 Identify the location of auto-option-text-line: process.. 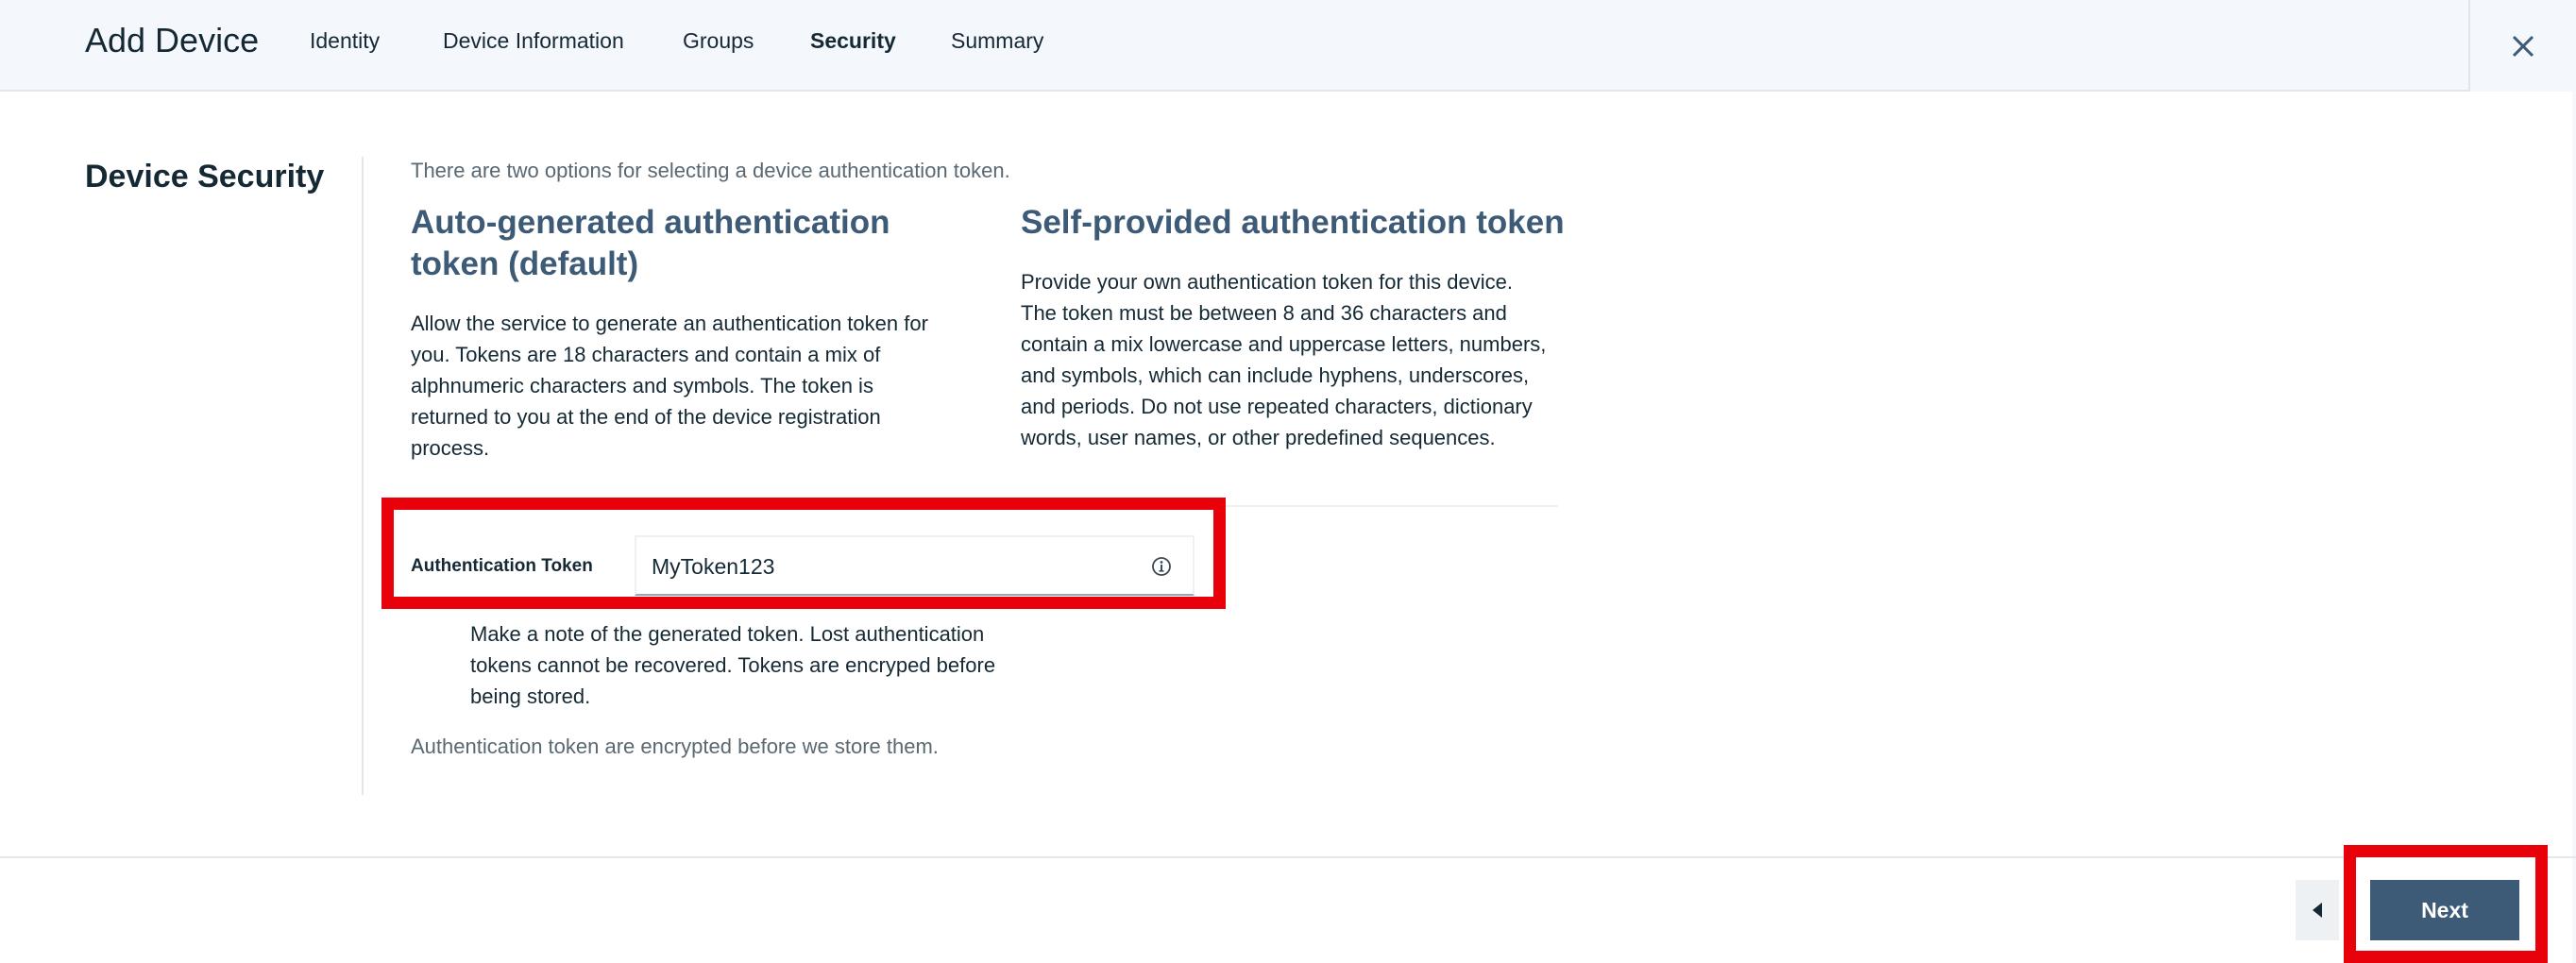
(450, 448).